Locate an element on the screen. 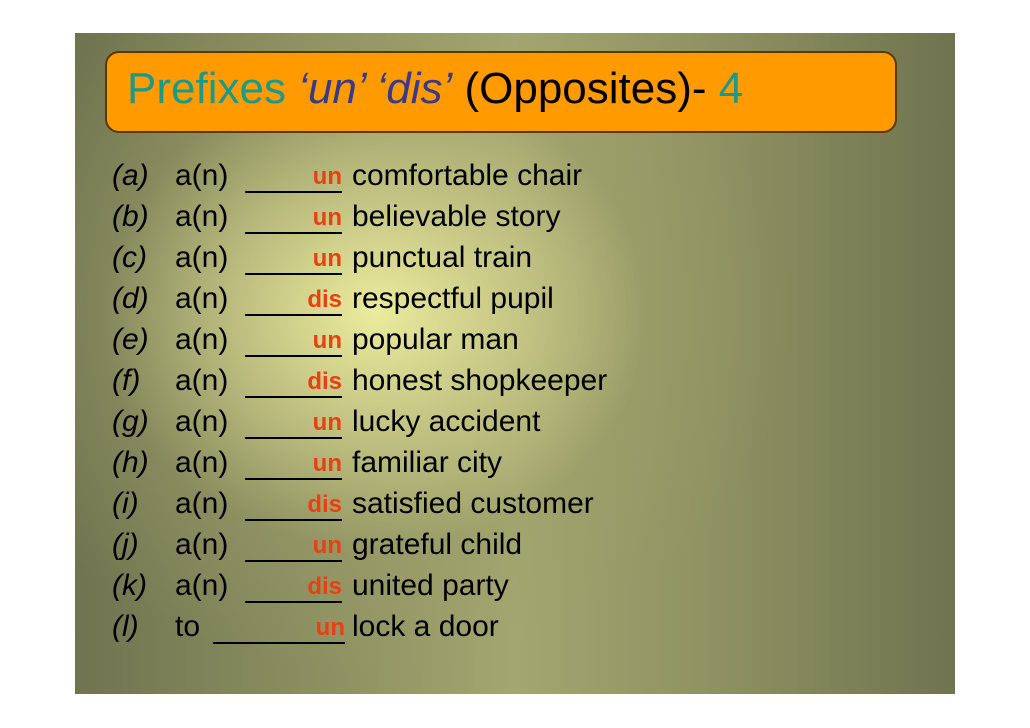  item-label: (i) is located at coordinates (125, 503).